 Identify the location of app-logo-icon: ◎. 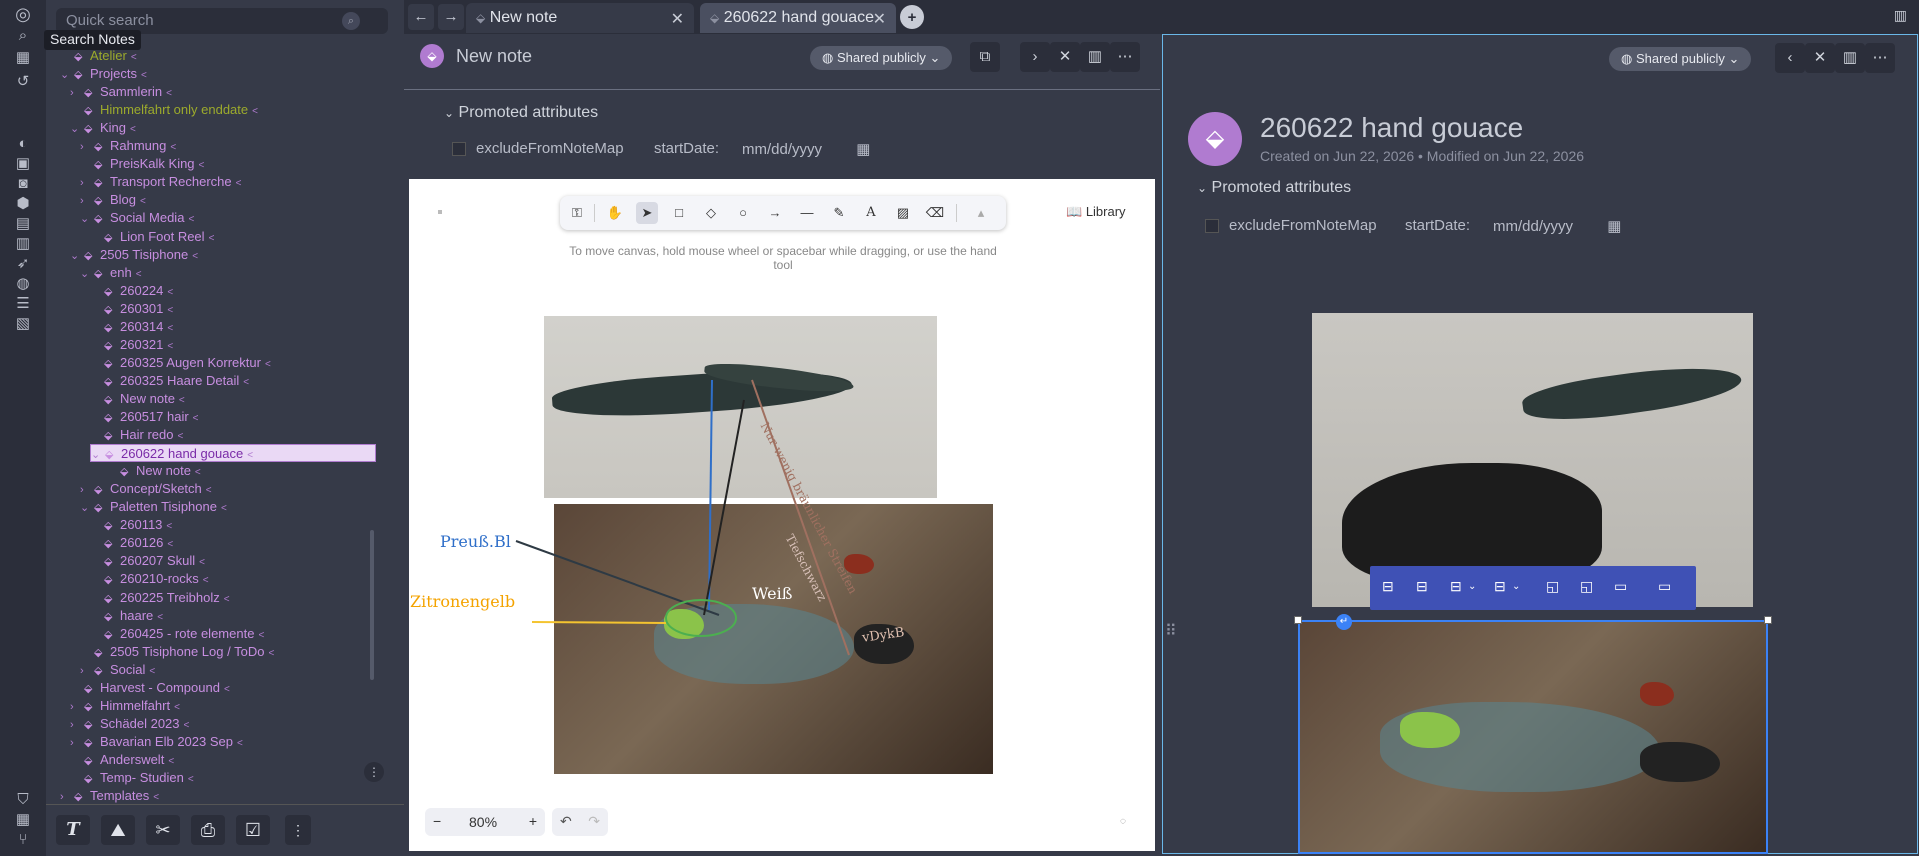
(23, 14).